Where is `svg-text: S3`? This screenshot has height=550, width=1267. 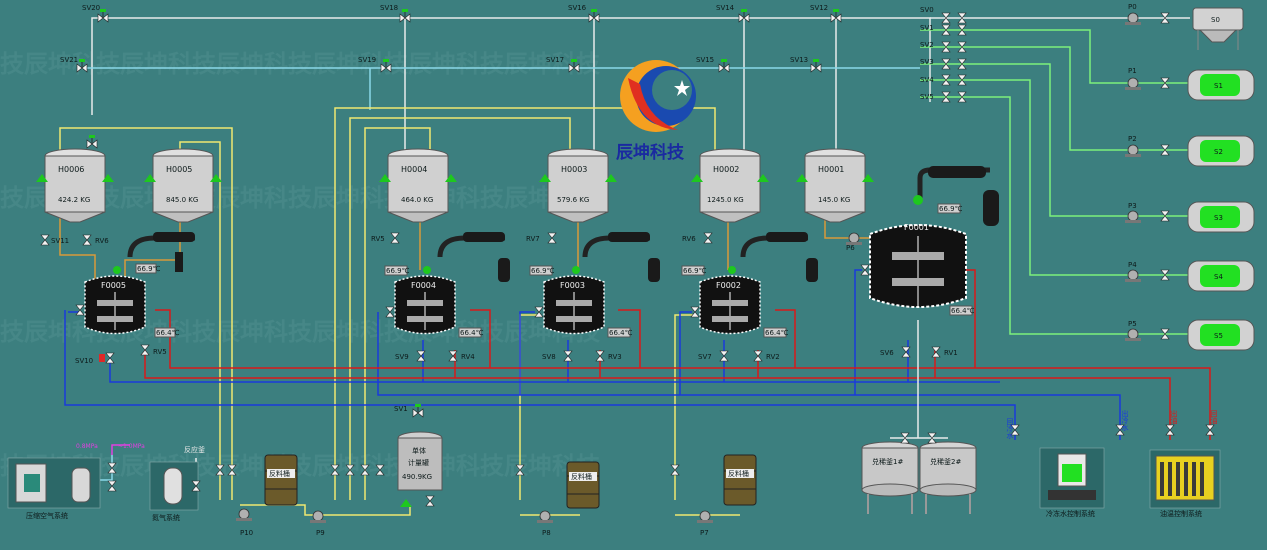
svg-text: S3 is located at coordinates (1218, 218).